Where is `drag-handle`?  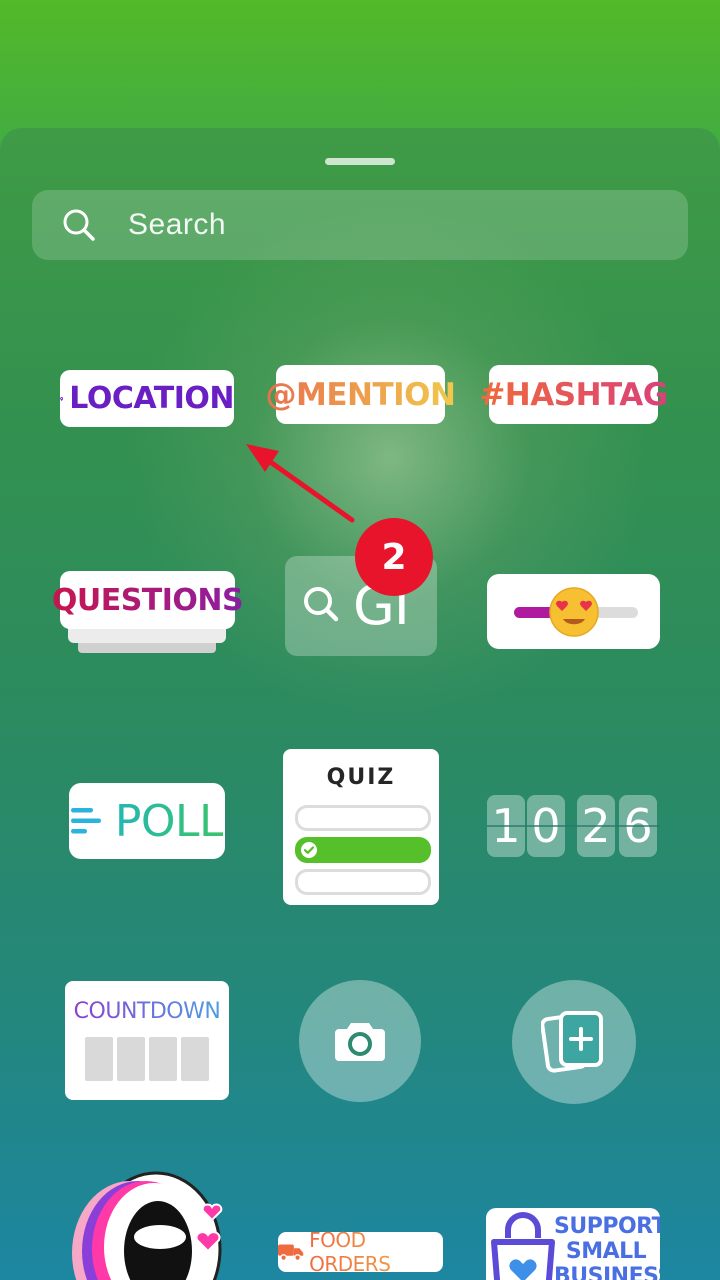
drag-handle is located at coordinates (360, 161).